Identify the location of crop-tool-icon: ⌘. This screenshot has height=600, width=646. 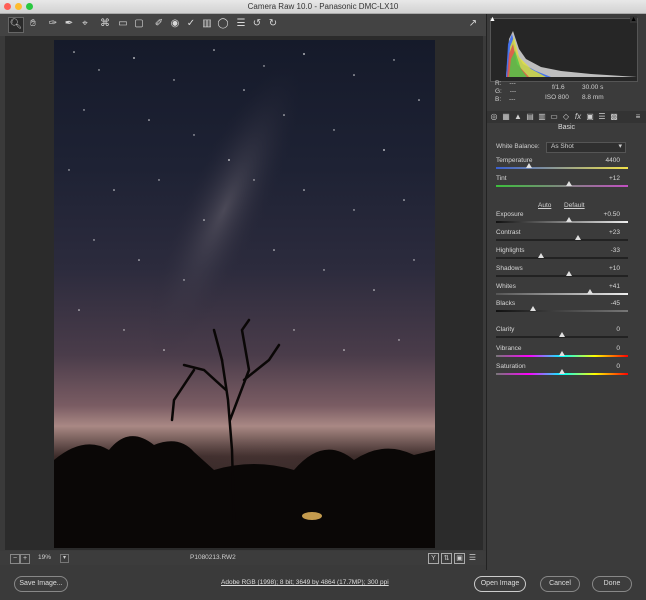
(105, 24).